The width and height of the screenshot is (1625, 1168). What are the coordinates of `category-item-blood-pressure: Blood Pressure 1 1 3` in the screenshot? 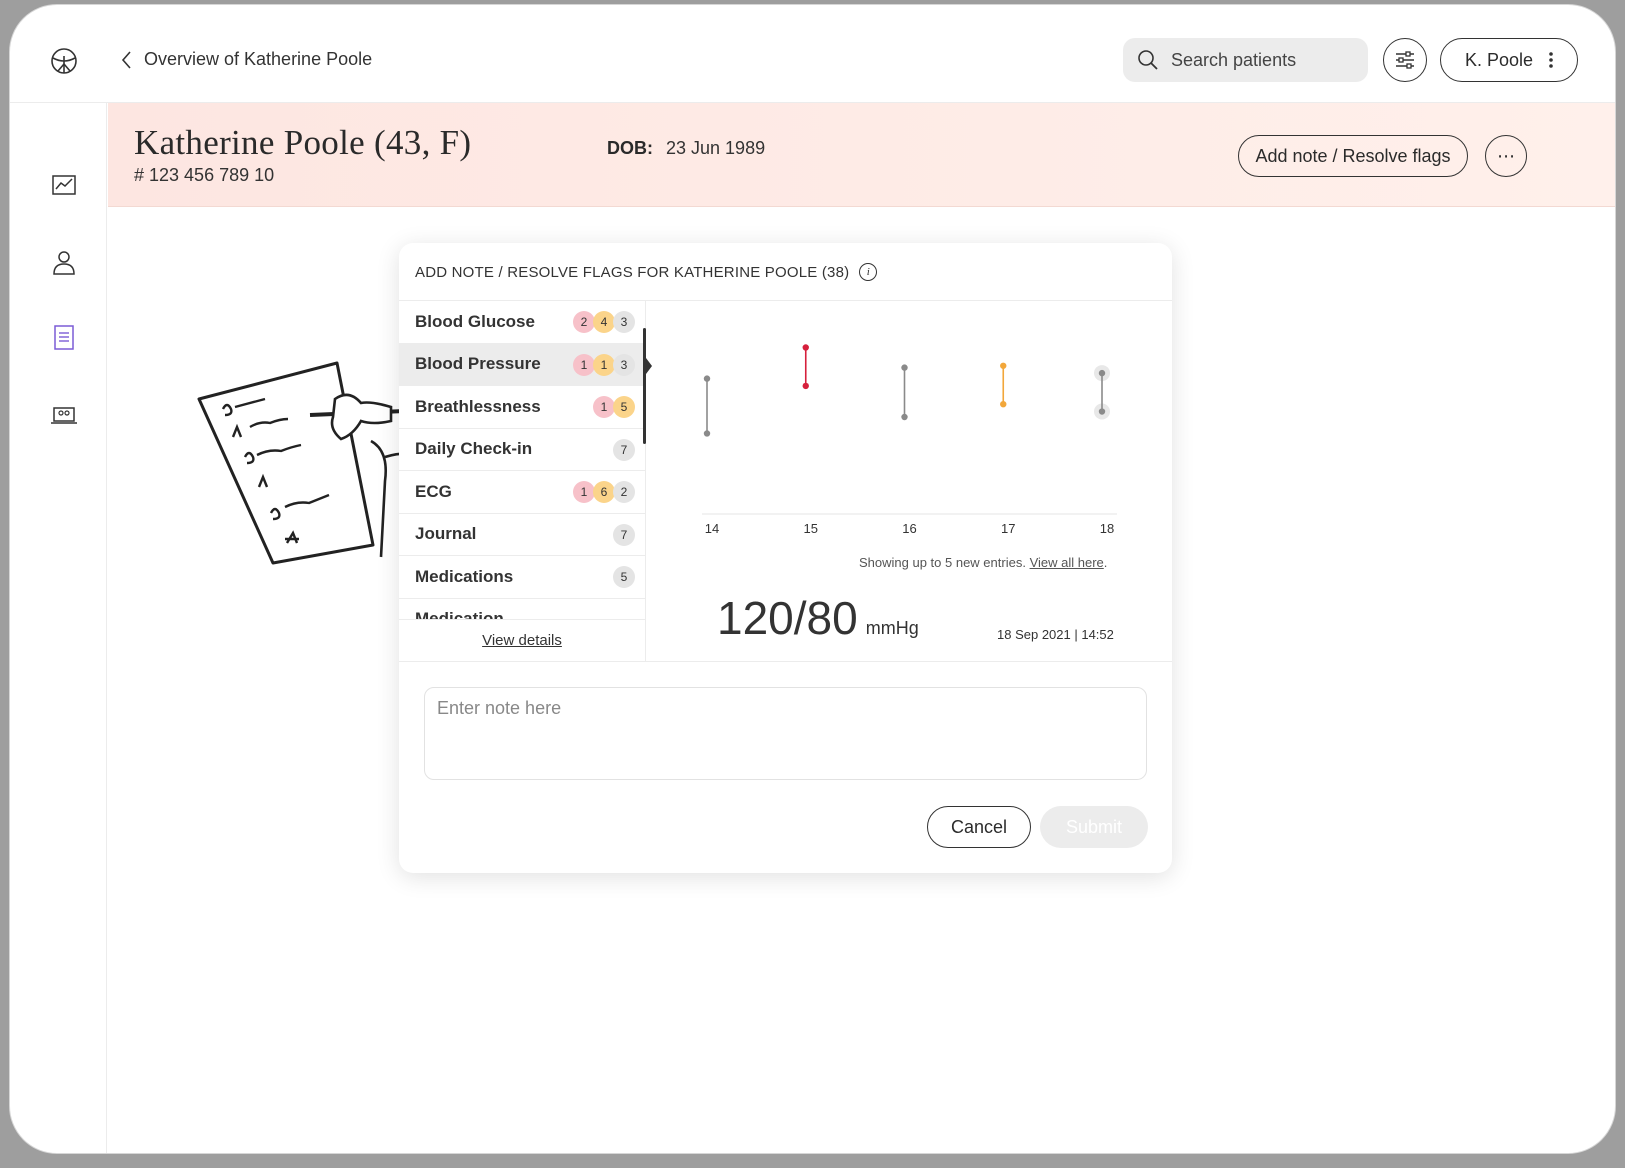 It's located at (522, 364).